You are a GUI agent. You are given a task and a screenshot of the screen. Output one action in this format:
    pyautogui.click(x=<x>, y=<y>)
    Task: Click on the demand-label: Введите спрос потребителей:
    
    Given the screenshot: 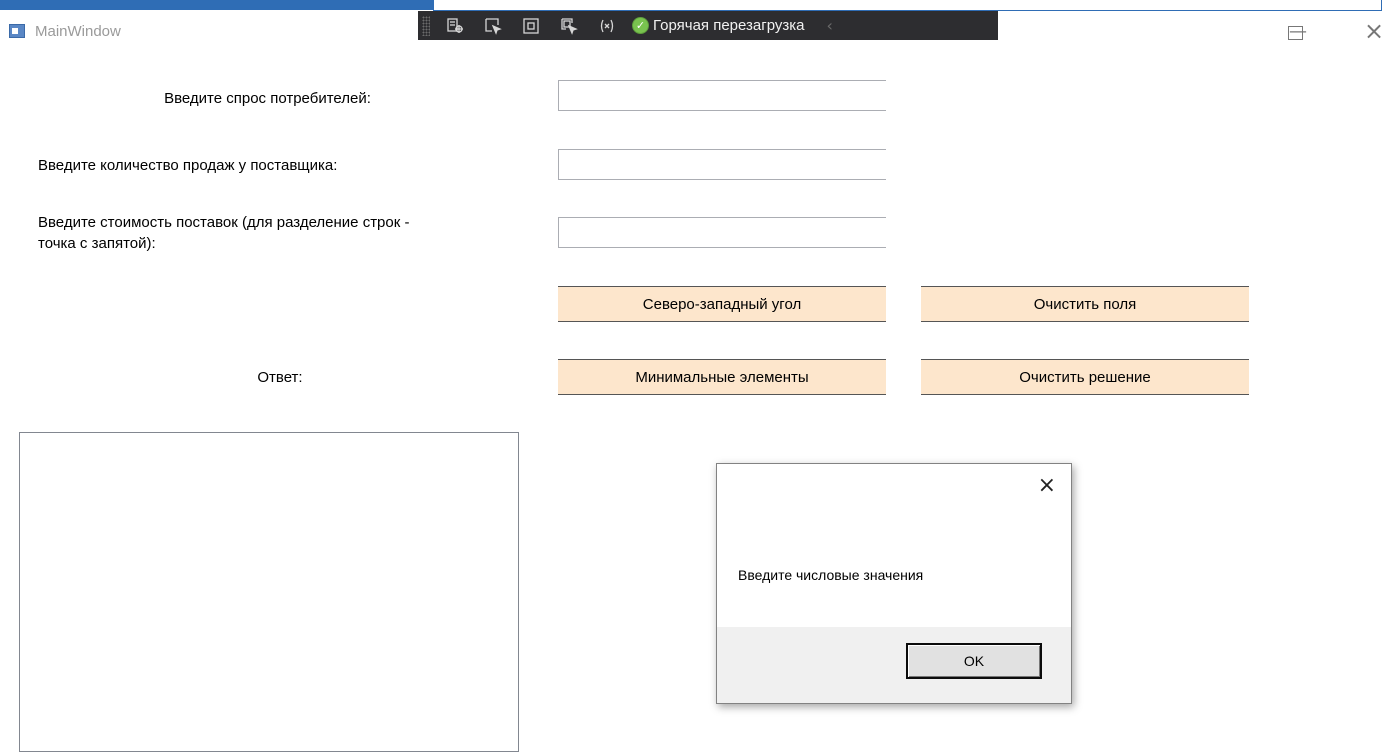 What is the action you would take?
    pyautogui.click(x=267, y=98)
    